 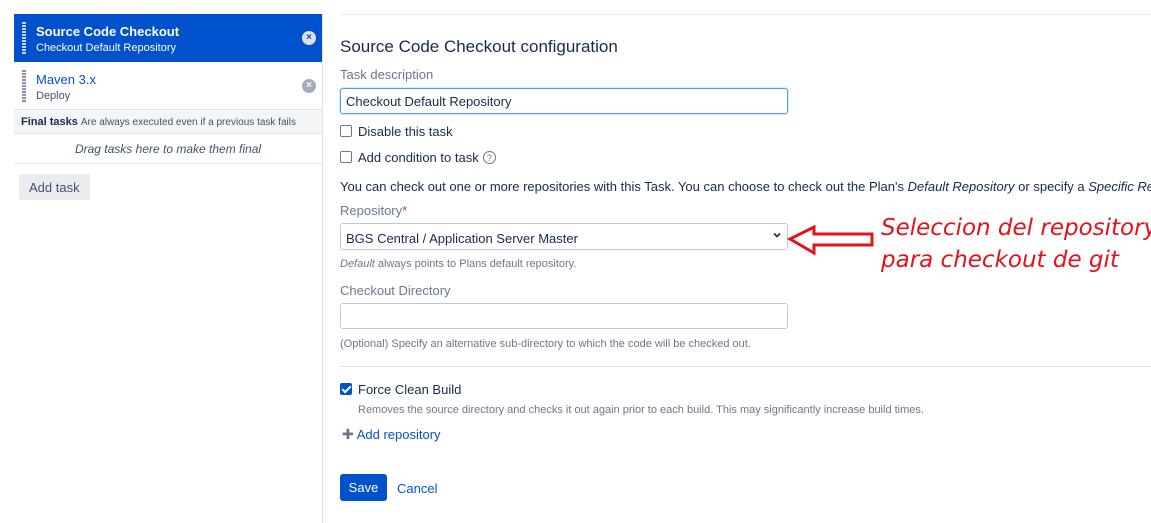 What do you see at coordinates (108, 31) in the screenshot?
I see `task-name: Source Code Checkout` at bounding box center [108, 31].